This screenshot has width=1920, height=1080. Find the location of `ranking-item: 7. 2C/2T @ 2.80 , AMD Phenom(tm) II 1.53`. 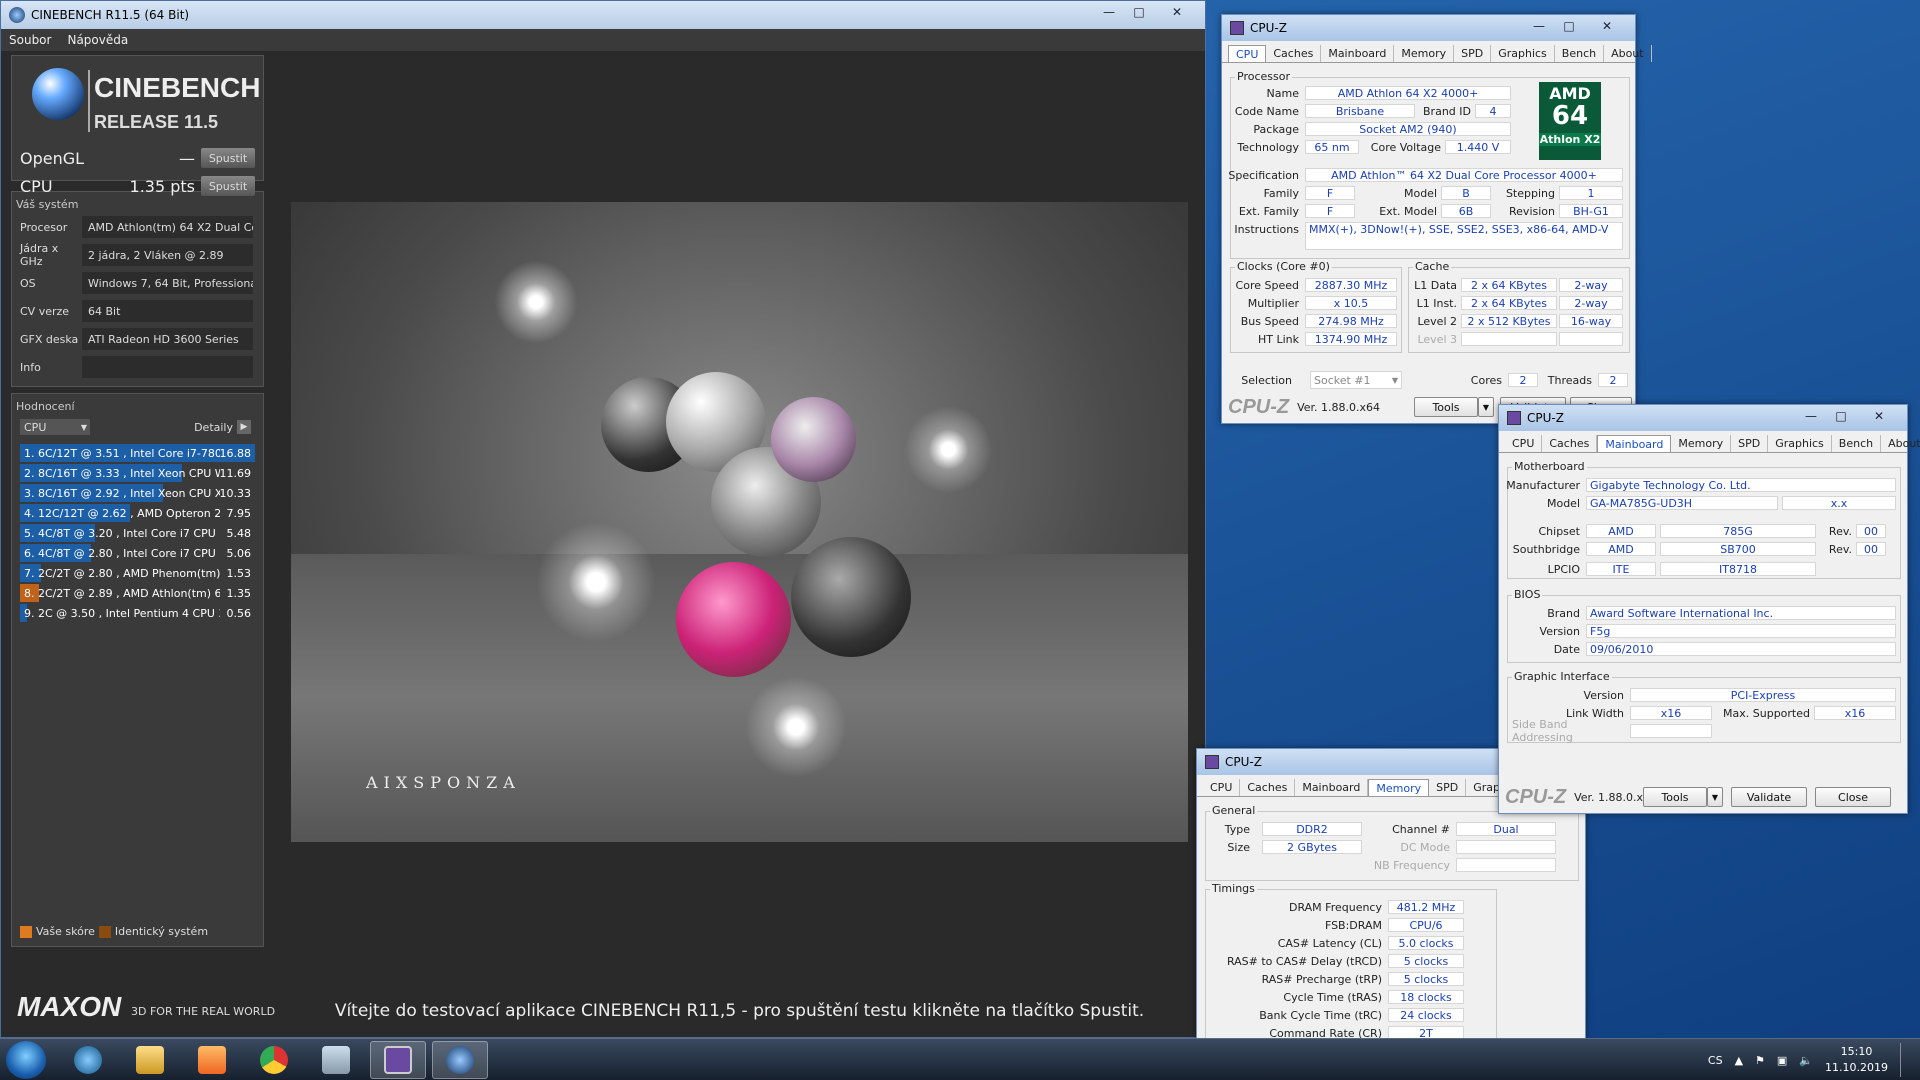

ranking-item: 7. 2C/2T @ 2.80 , AMD Phenom(tm) II 1.53 is located at coordinates (137, 573).